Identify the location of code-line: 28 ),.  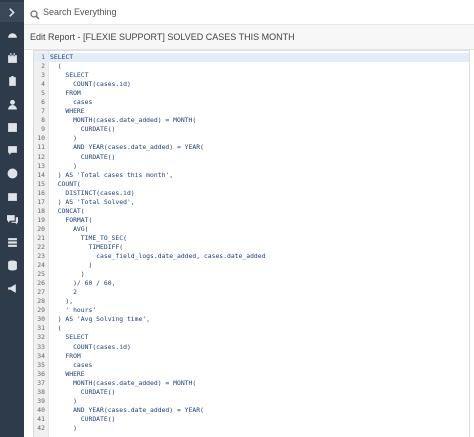
(251, 301).